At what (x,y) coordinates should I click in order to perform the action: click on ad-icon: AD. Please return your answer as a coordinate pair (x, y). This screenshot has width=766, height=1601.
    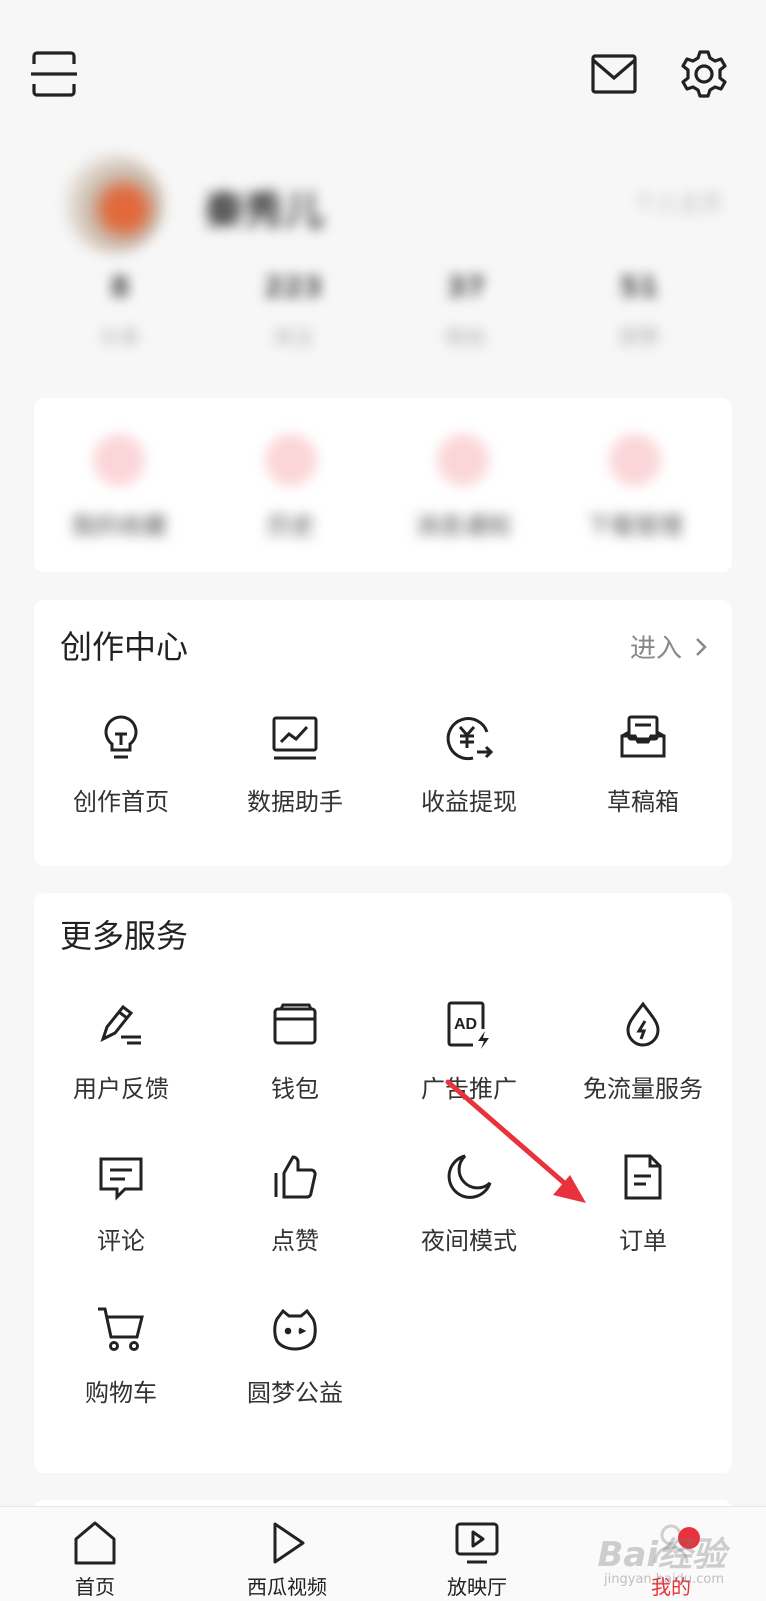
    Looking at the image, I should click on (469, 1025).